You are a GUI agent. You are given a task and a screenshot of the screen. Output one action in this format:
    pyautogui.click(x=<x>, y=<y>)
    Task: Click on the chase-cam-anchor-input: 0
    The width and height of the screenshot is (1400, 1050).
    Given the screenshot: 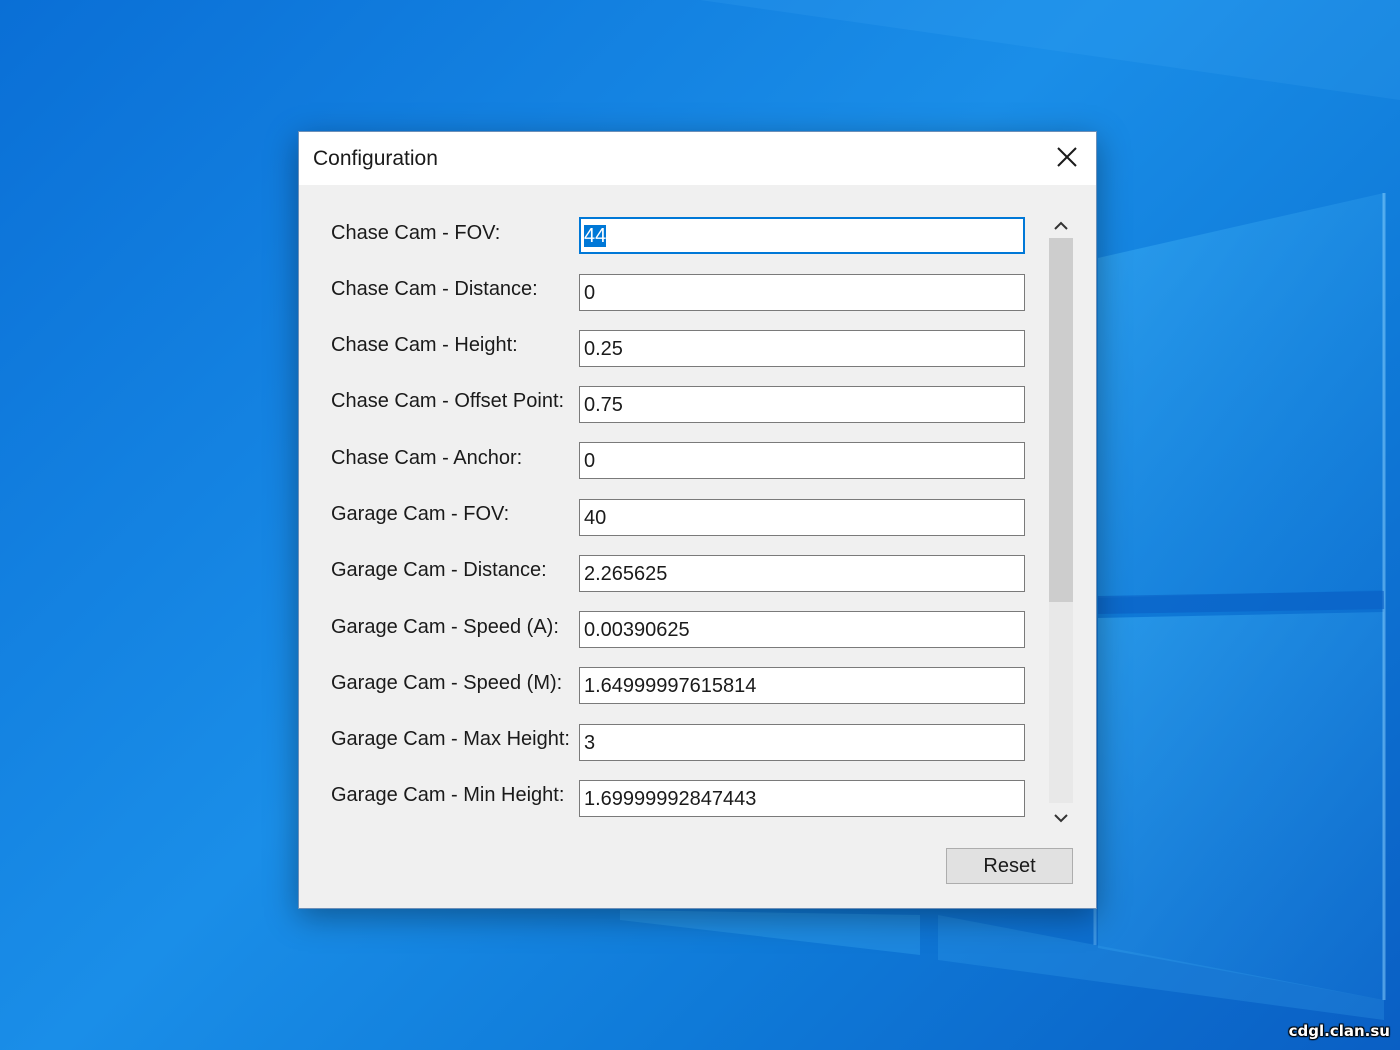 What is the action you would take?
    pyautogui.click(x=802, y=460)
    